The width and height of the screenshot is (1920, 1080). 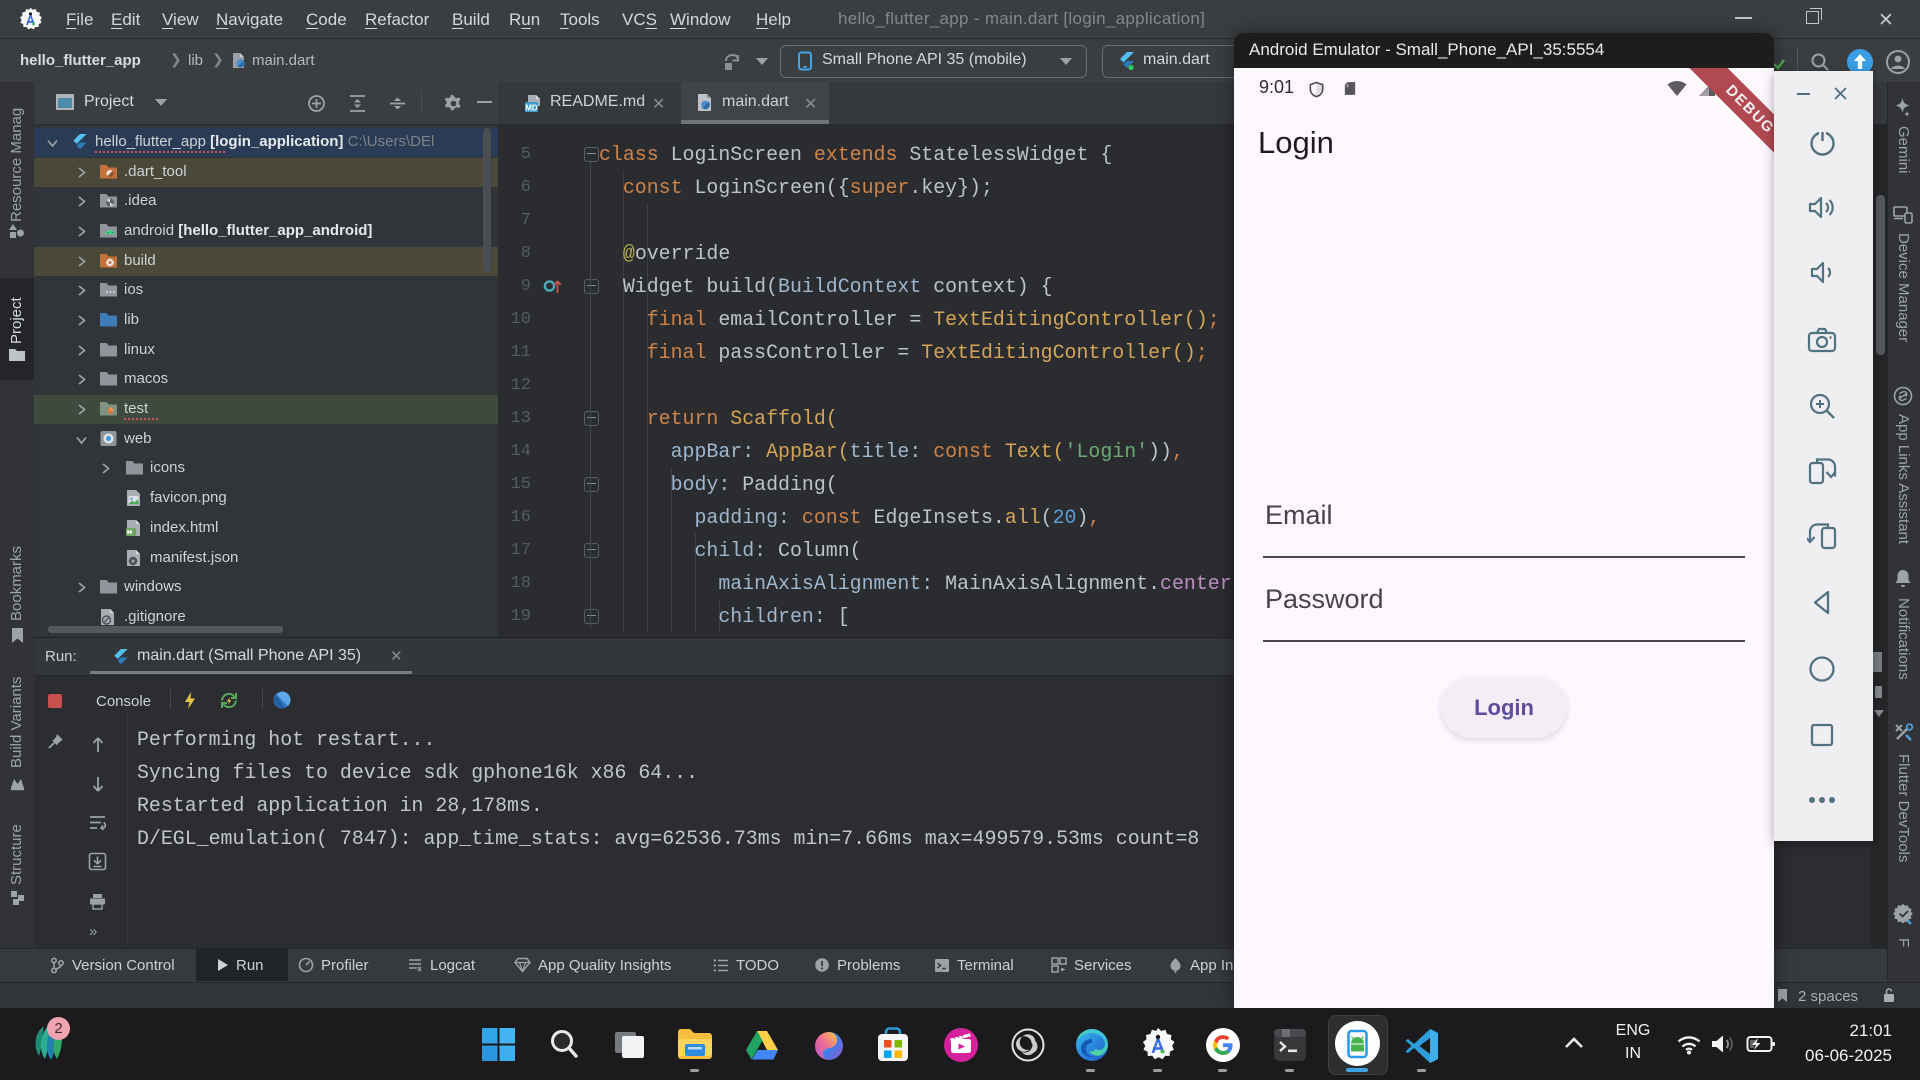 I want to click on svg-text: MD, so click(x=531, y=108).